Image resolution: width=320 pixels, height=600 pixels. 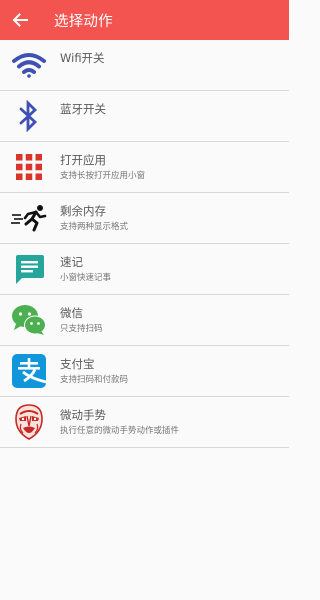 I want to click on action-subtitle: 支持长按打开应用小窗, so click(x=103, y=175).